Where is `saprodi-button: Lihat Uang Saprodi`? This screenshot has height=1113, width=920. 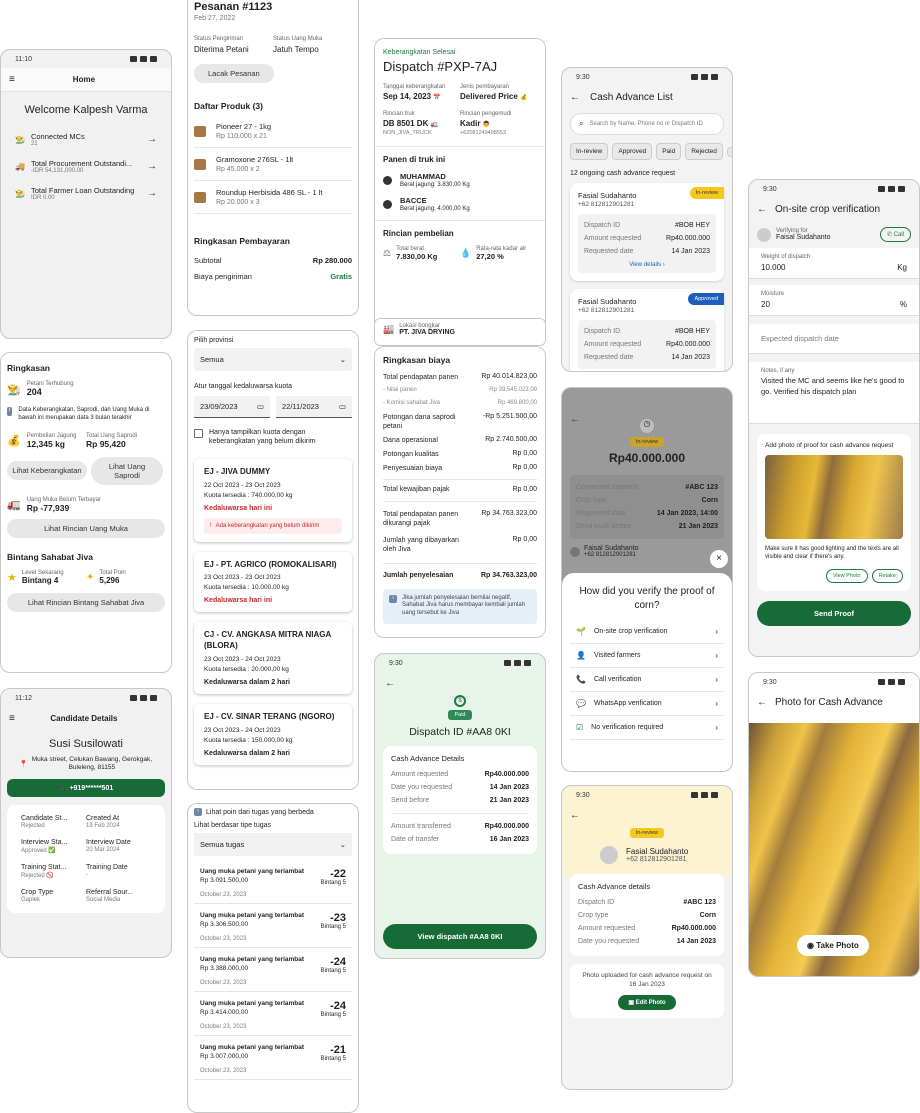
saprodi-button: Lihat Uang Saprodi is located at coordinates (127, 470).